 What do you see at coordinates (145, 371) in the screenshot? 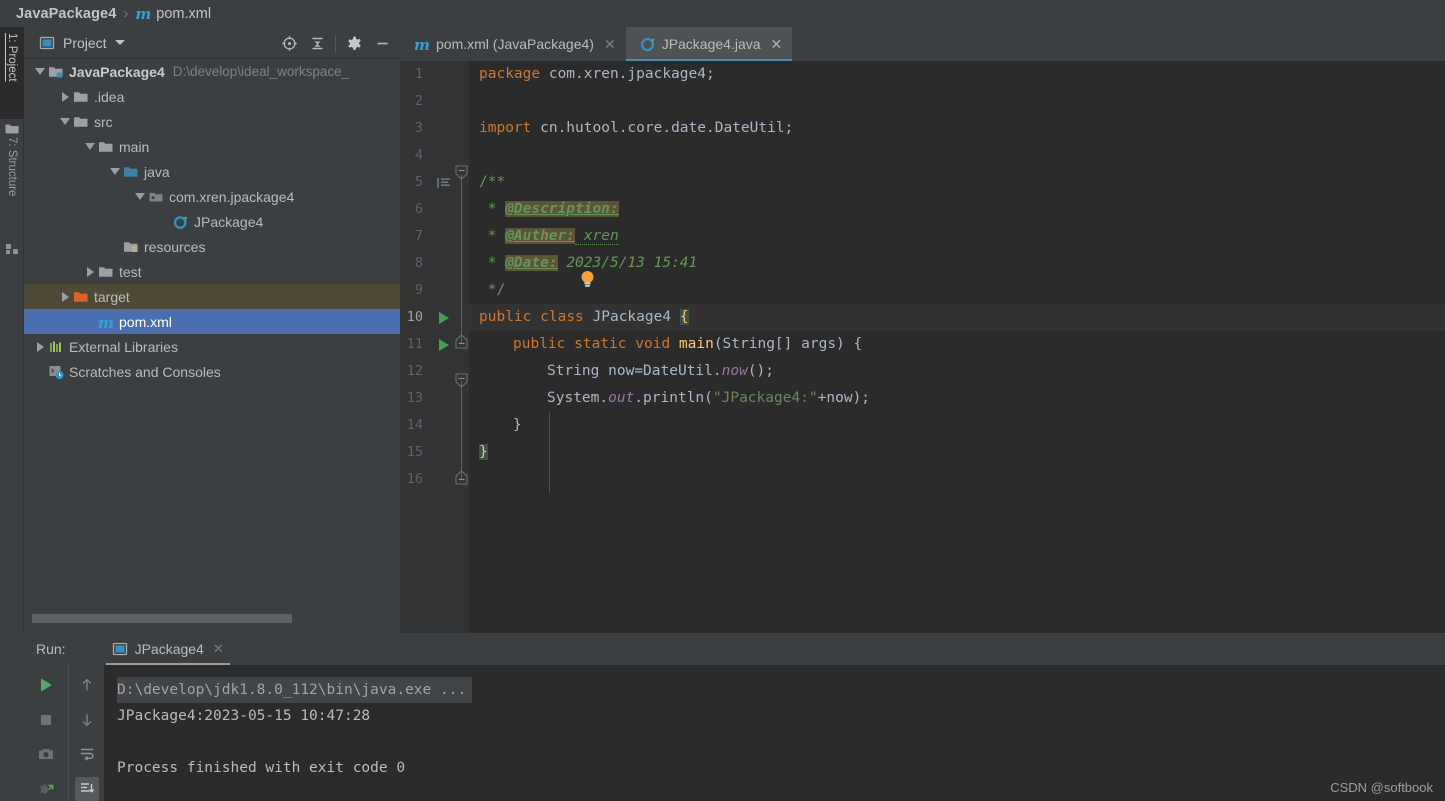
I see `tree-node-label: Scratches and Consoles` at bounding box center [145, 371].